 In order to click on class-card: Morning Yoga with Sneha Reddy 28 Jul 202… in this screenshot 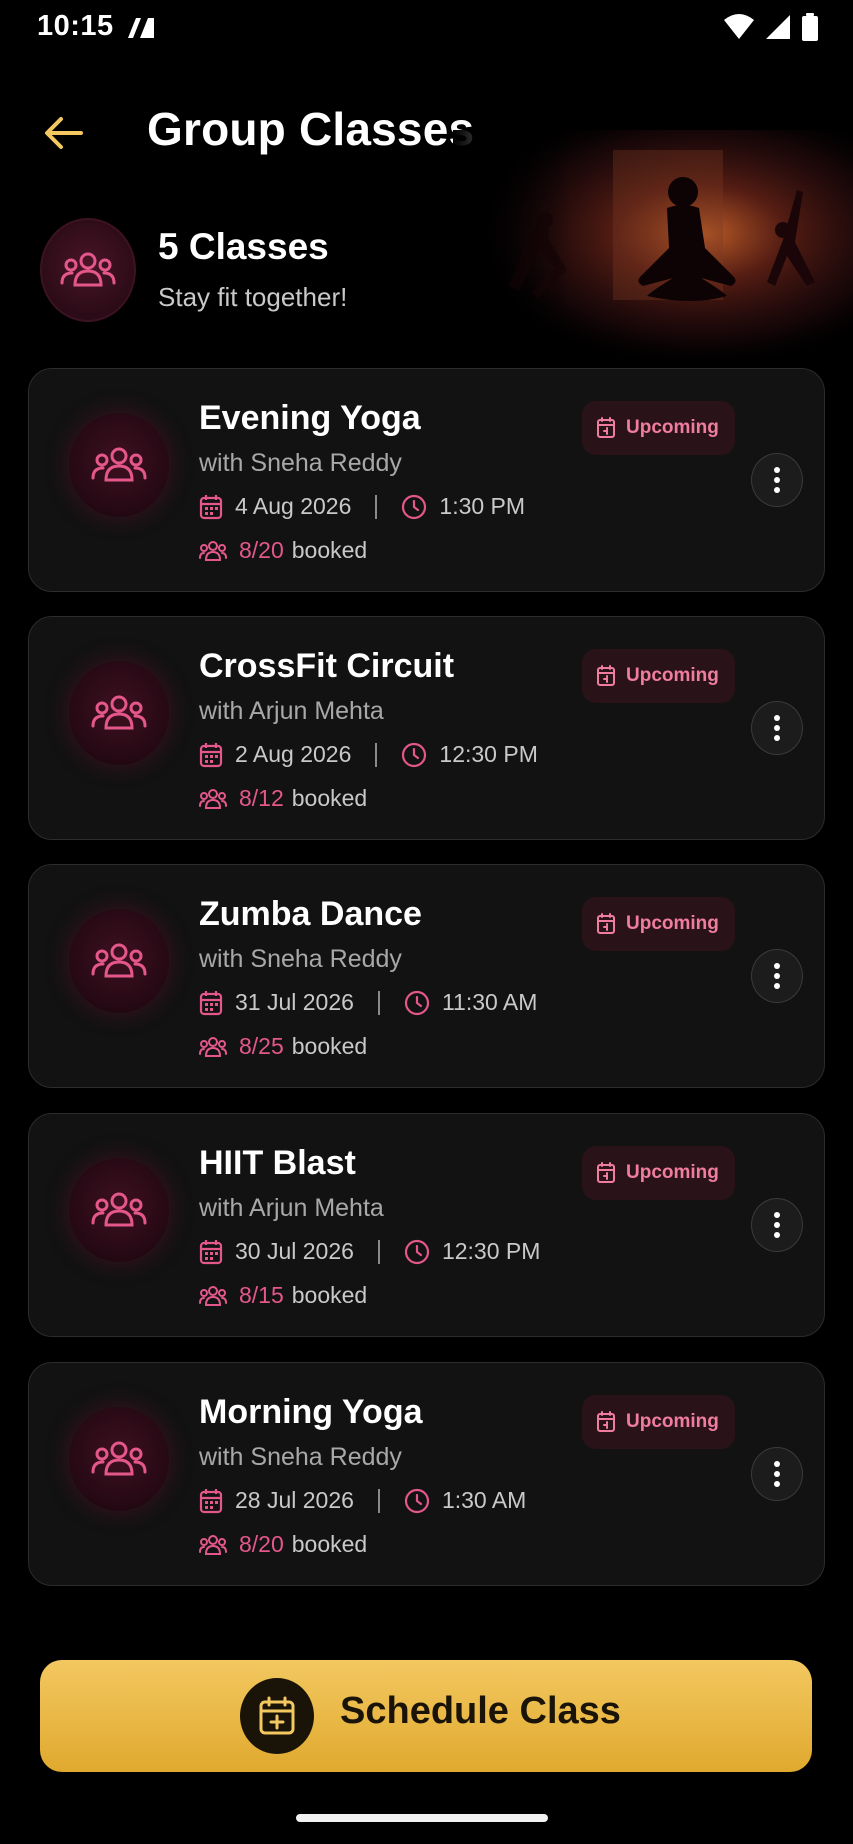, I will do `click(426, 1474)`.